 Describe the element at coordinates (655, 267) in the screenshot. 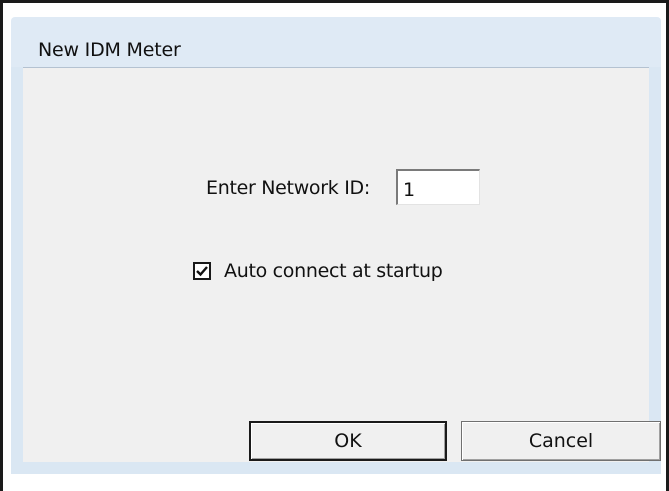

I see `window-frame-right` at that location.